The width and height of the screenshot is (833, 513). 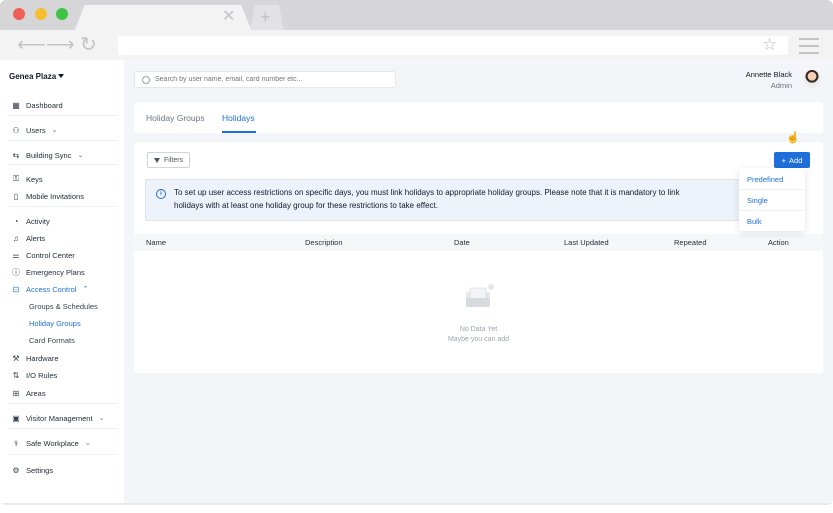 What do you see at coordinates (16, 443) in the screenshot?
I see `safe-workplace-icon: ⚕` at bounding box center [16, 443].